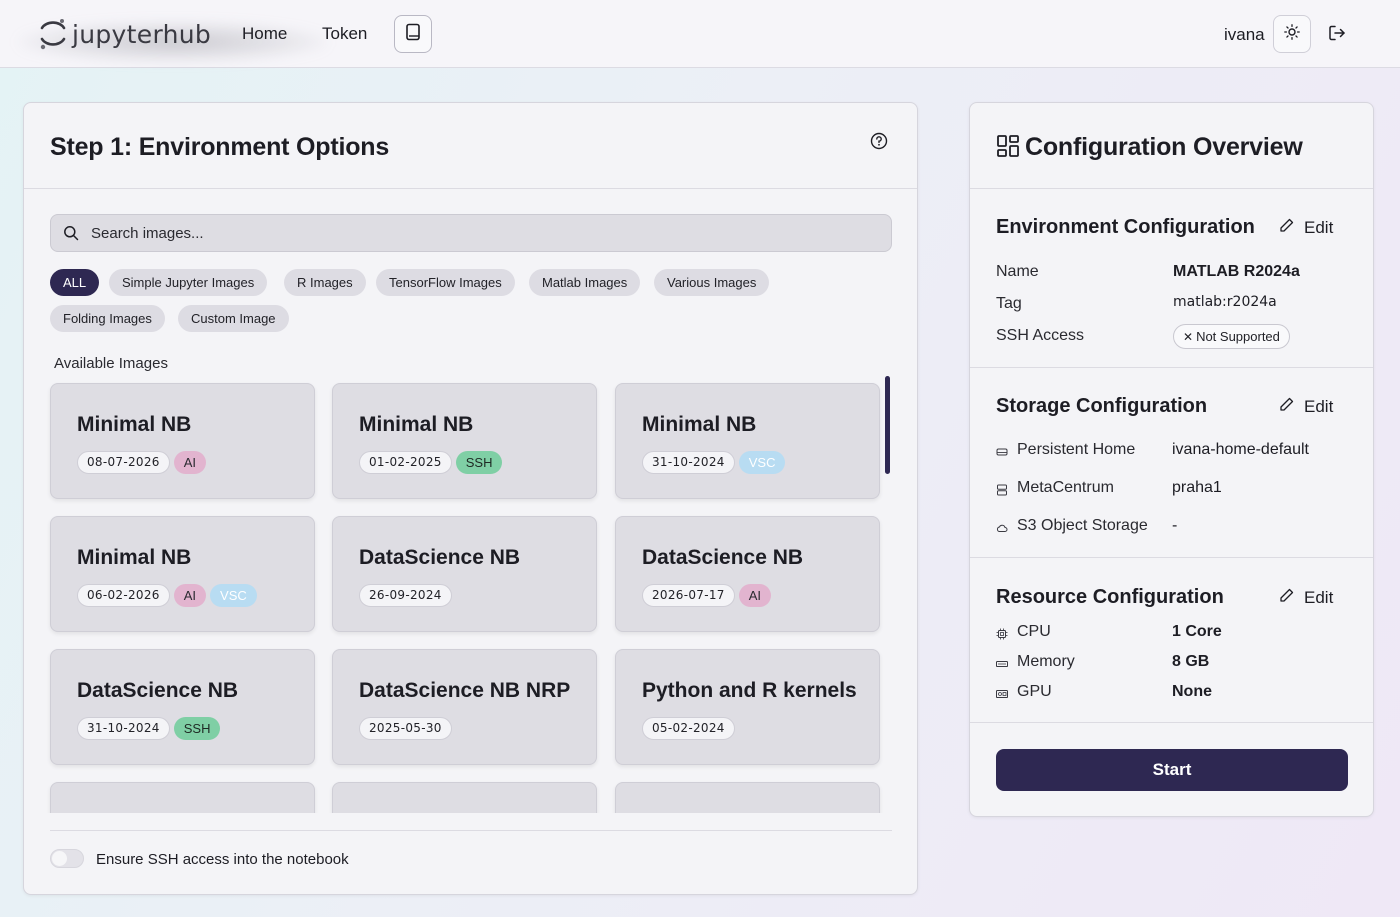 This screenshot has height=917, width=1400. I want to click on hard-drive-icon, so click(1002, 451).